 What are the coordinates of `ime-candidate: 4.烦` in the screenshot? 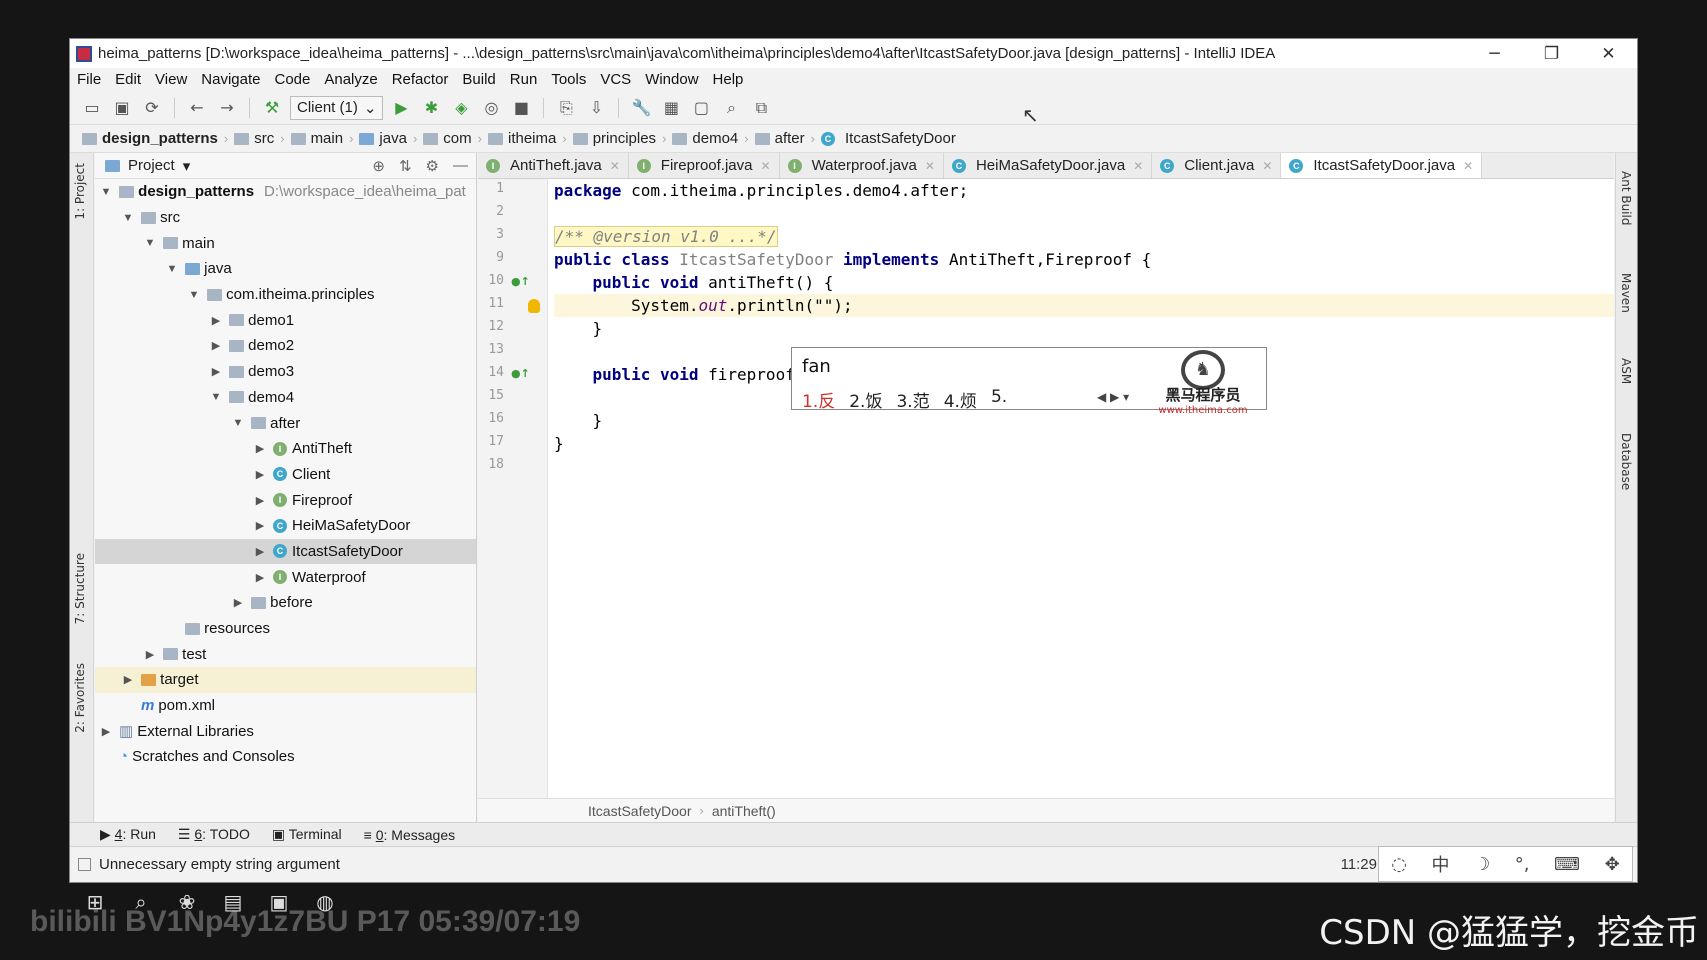 It's located at (960, 399).